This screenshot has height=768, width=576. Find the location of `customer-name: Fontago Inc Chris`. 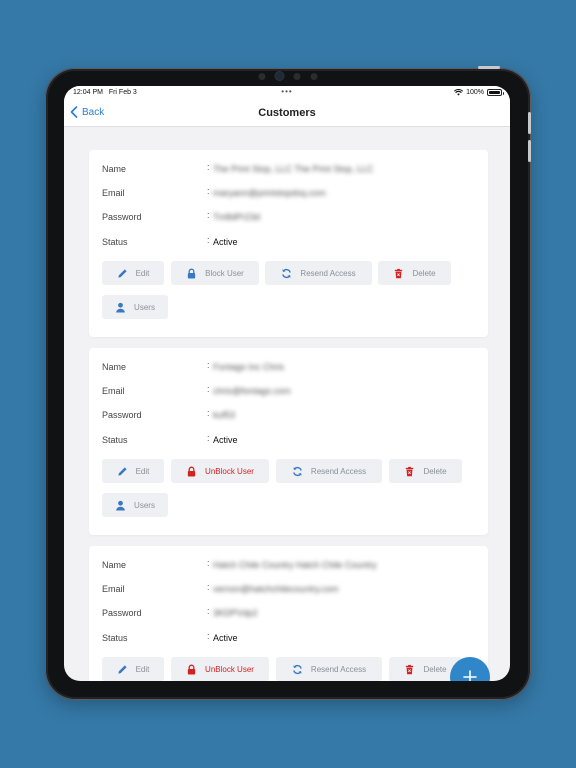

customer-name: Fontago Inc Chris is located at coordinates (249, 367).